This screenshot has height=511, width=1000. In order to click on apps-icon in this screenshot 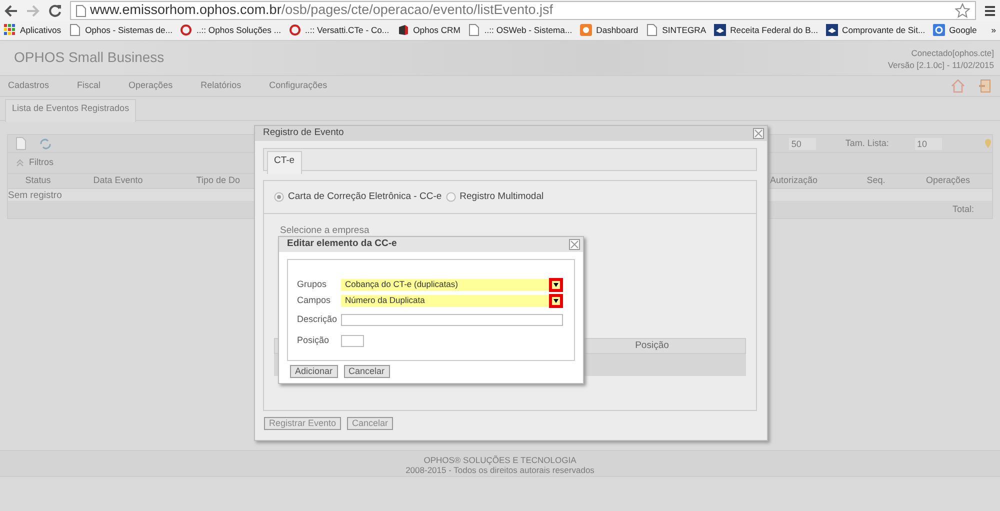, I will do `click(10, 30)`.